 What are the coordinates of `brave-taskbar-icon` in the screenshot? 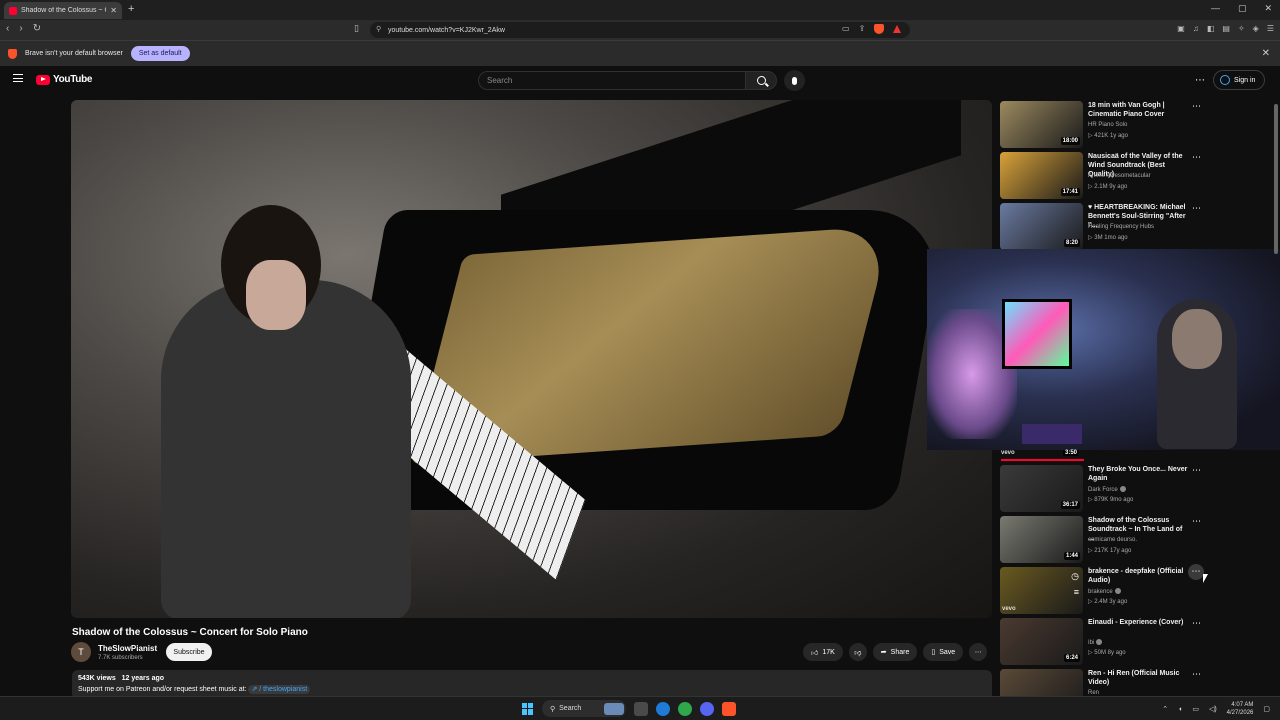 It's located at (729, 708).